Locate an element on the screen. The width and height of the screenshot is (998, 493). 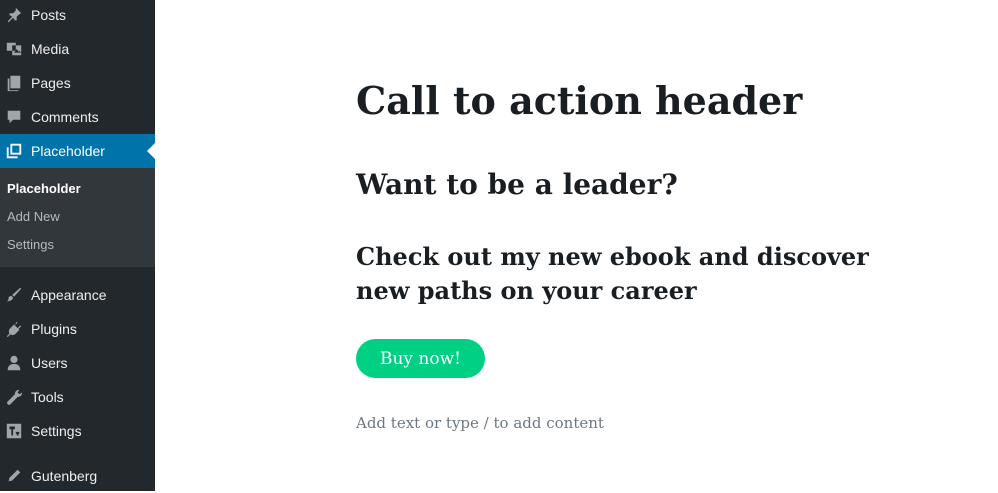
heading-block-1: Call to action header is located at coordinates (579, 100).